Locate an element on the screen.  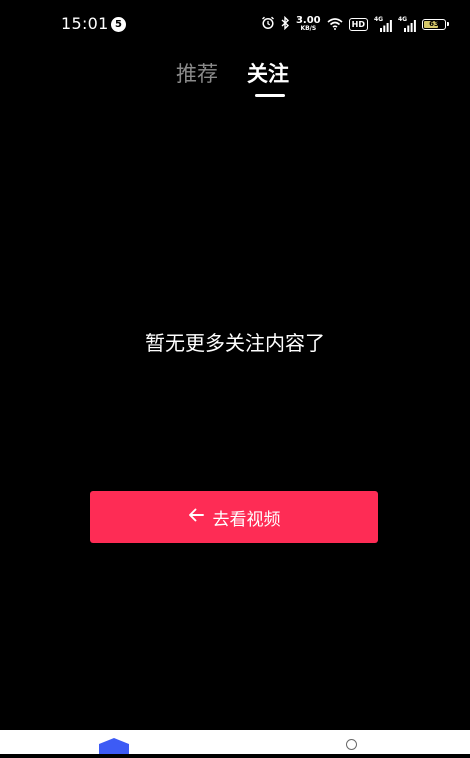
signal-strength-1: 4G is located at coordinates (383, 24).